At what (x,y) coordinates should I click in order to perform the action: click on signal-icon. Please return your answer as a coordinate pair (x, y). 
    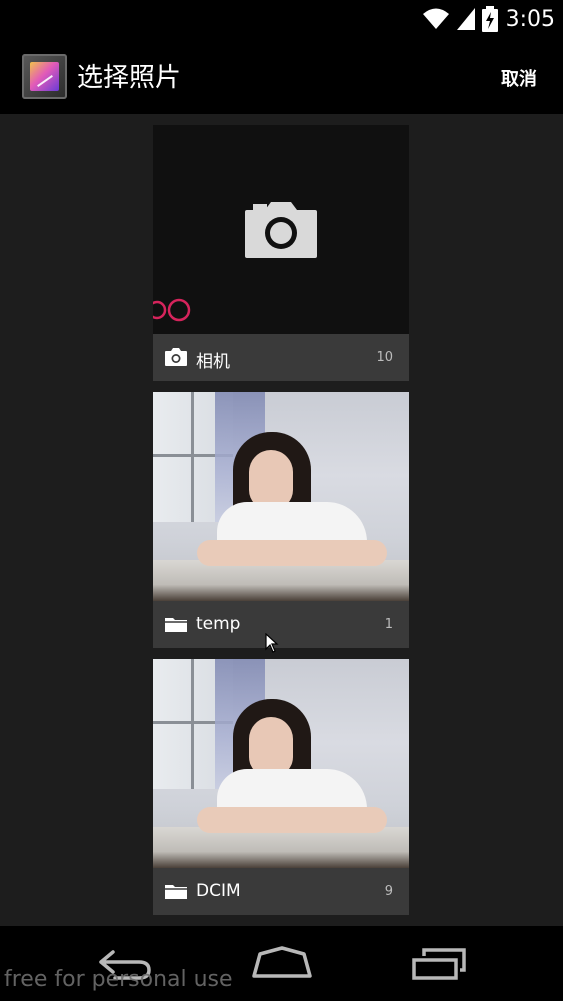
    Looking at the image, I should click on (465, 19).